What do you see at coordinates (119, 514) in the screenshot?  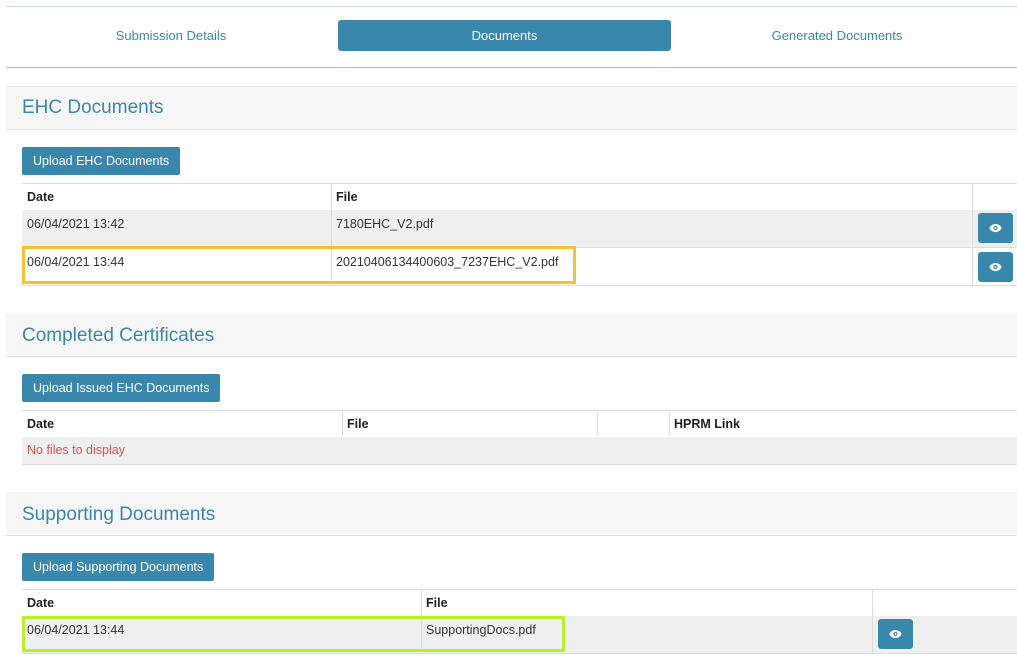 I see `supporting-section-title: Supporting Documents` at bounding box center [119, 514].